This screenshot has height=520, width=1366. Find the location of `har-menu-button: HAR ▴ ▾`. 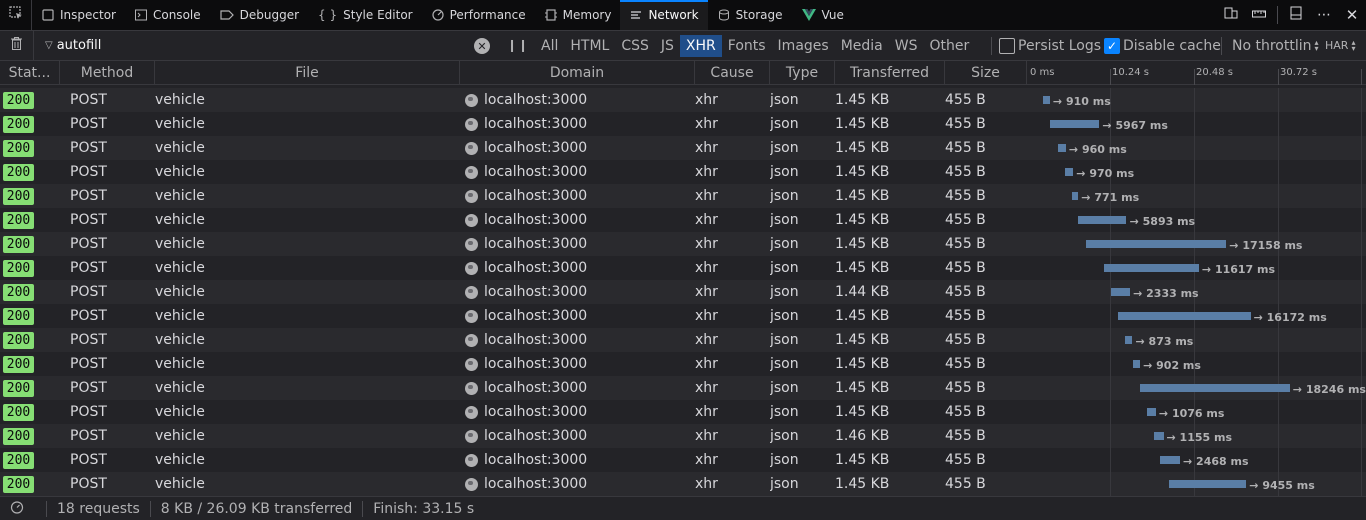

har-menu-button: HAR ▴ ▾ is located at coordinates (1340, 45).